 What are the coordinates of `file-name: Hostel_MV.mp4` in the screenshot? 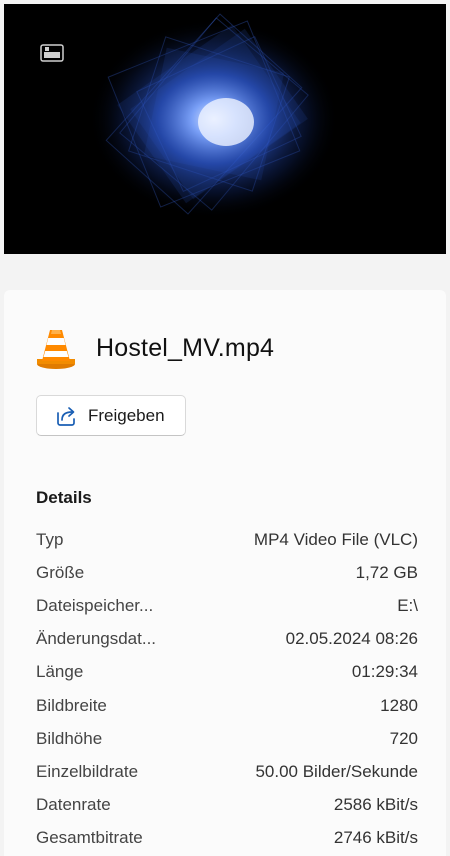 It's located at (185, 347).